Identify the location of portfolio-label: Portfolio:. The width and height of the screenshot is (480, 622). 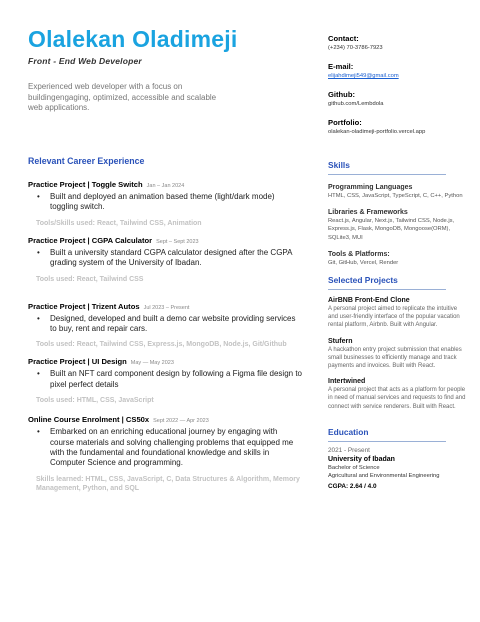
(345, 122).